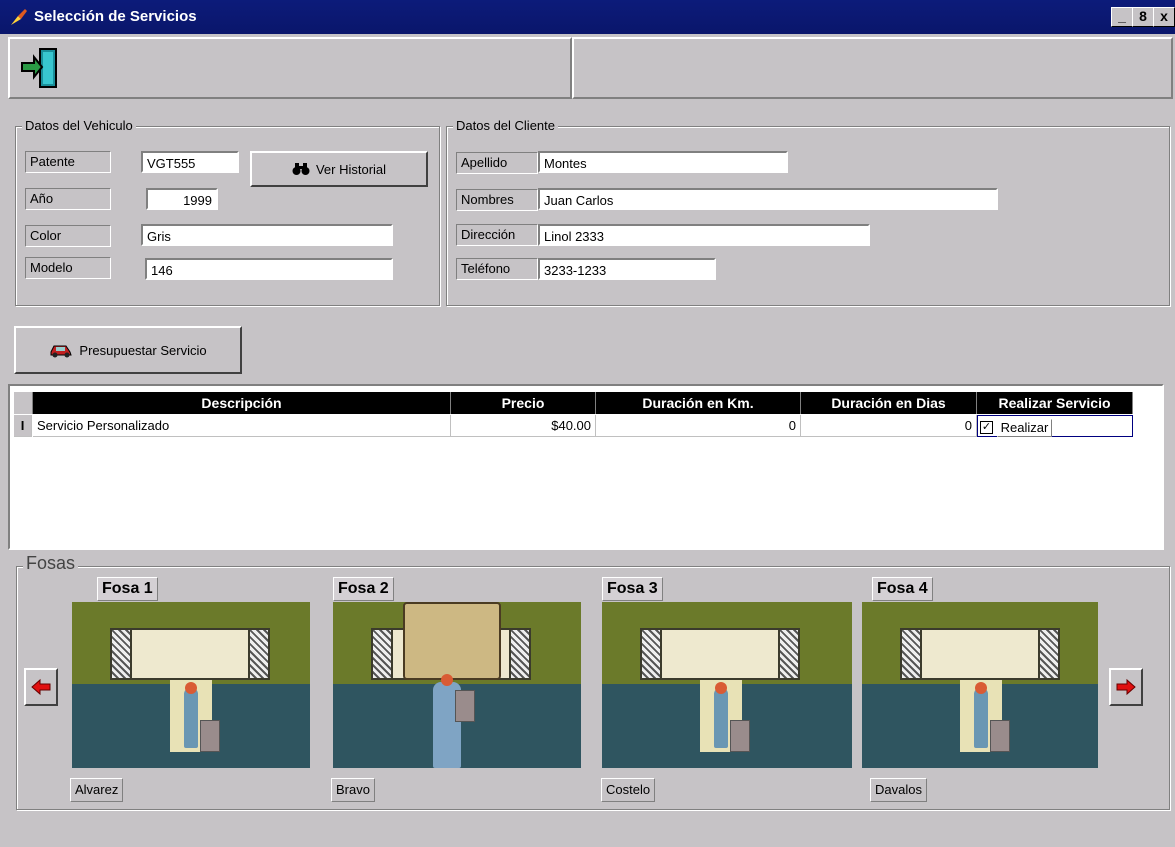 The width and height of the screenshot is (1175, 847). What do you see at coordinates (587, 17) in the screenshot?
I see `title-bar: Selección de Servicios _ 8 x` at bounding box center [587, 17].